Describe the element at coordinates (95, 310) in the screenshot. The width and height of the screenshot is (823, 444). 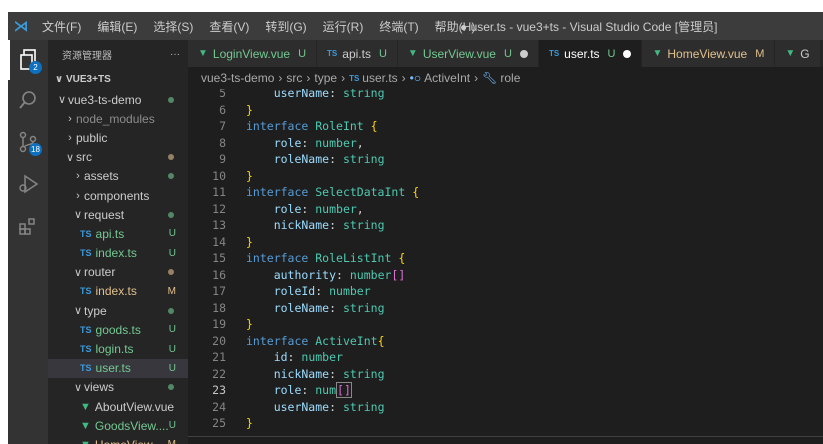
I see `tree-item-label: type` at that location.